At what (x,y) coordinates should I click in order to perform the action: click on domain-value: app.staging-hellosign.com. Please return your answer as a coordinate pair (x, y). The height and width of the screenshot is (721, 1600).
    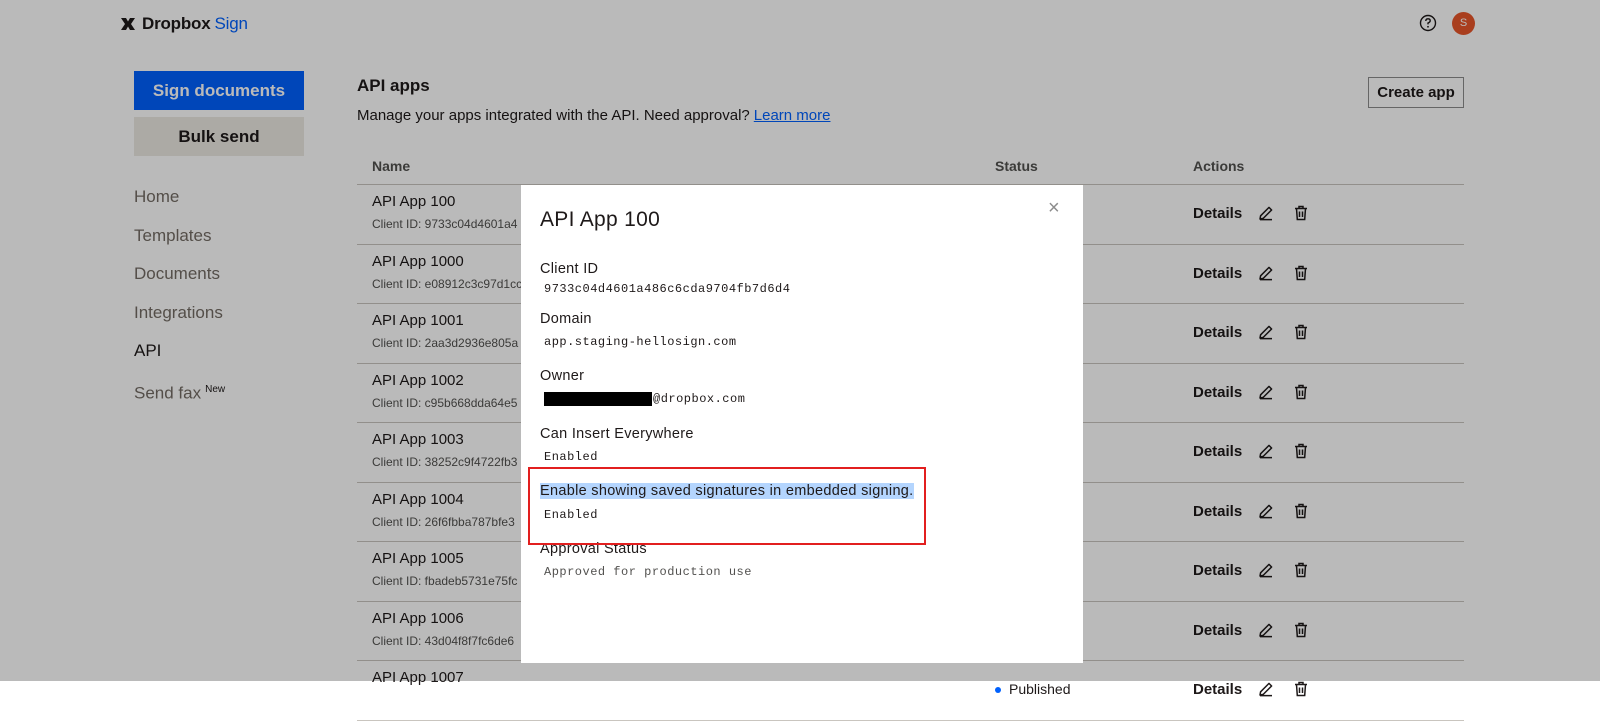
    Looking at the image, I should click on (640, 342).